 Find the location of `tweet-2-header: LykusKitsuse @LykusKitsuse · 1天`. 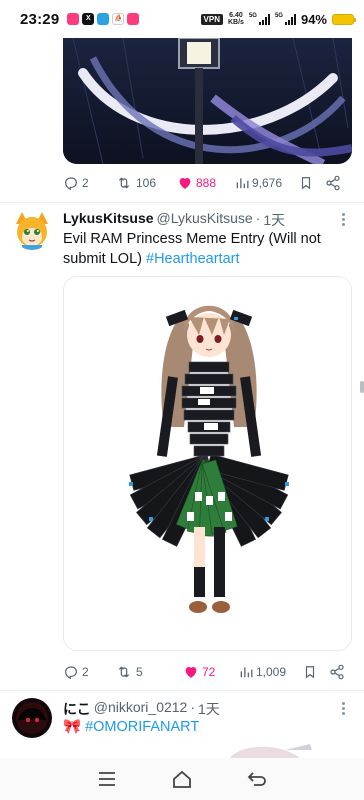

tweet-2-header: LykusKitsuse @LykusKitsuse · 1天 is located at coordinates (174, 220).